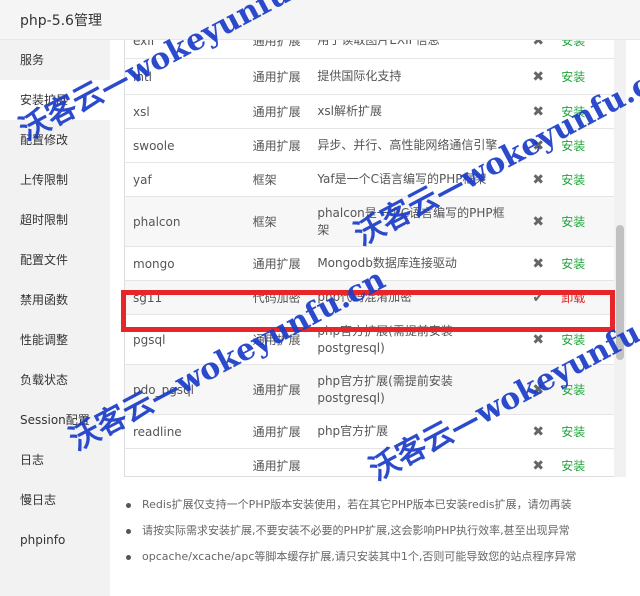 The height and width of the screenshot is (596, 640). Describe the element at coordinates (185, 179) in the screenshot. I see `extension-name: yaf` at that location.